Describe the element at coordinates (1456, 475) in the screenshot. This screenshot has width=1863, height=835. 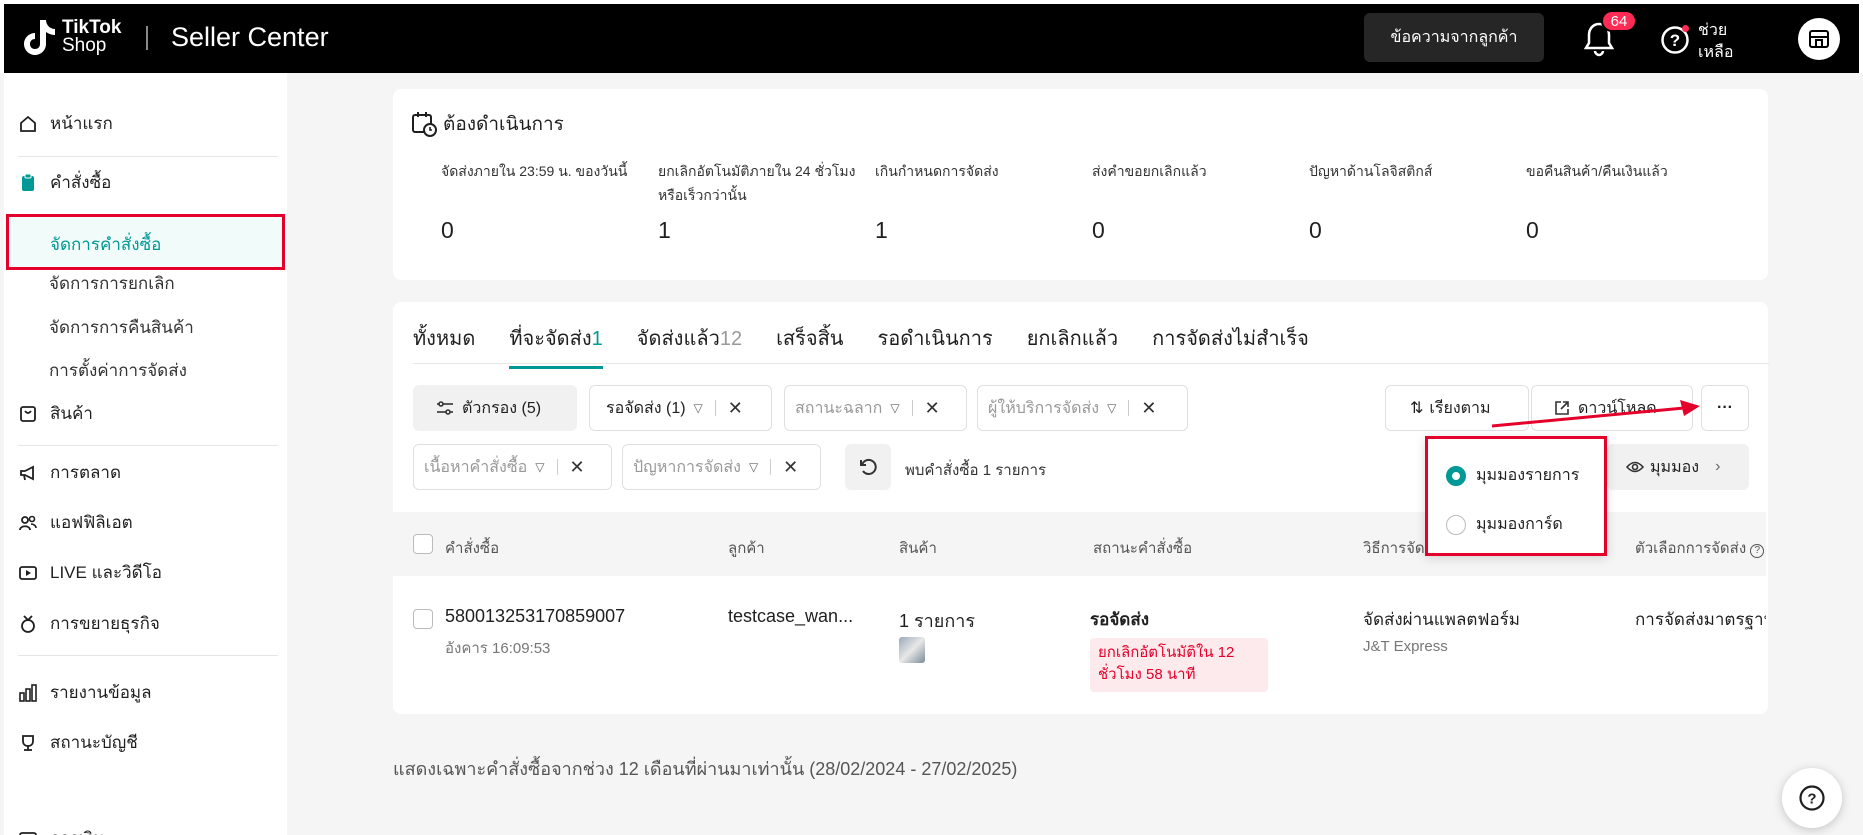
I see `radio-selected-icon` at that location.